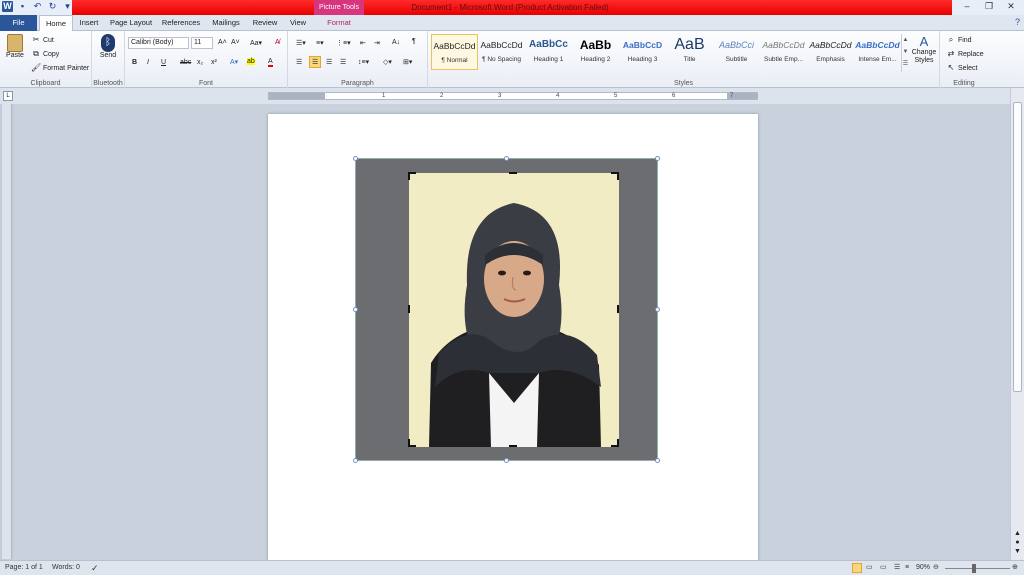  I want to click on tab-view: View, so click(298, 23).